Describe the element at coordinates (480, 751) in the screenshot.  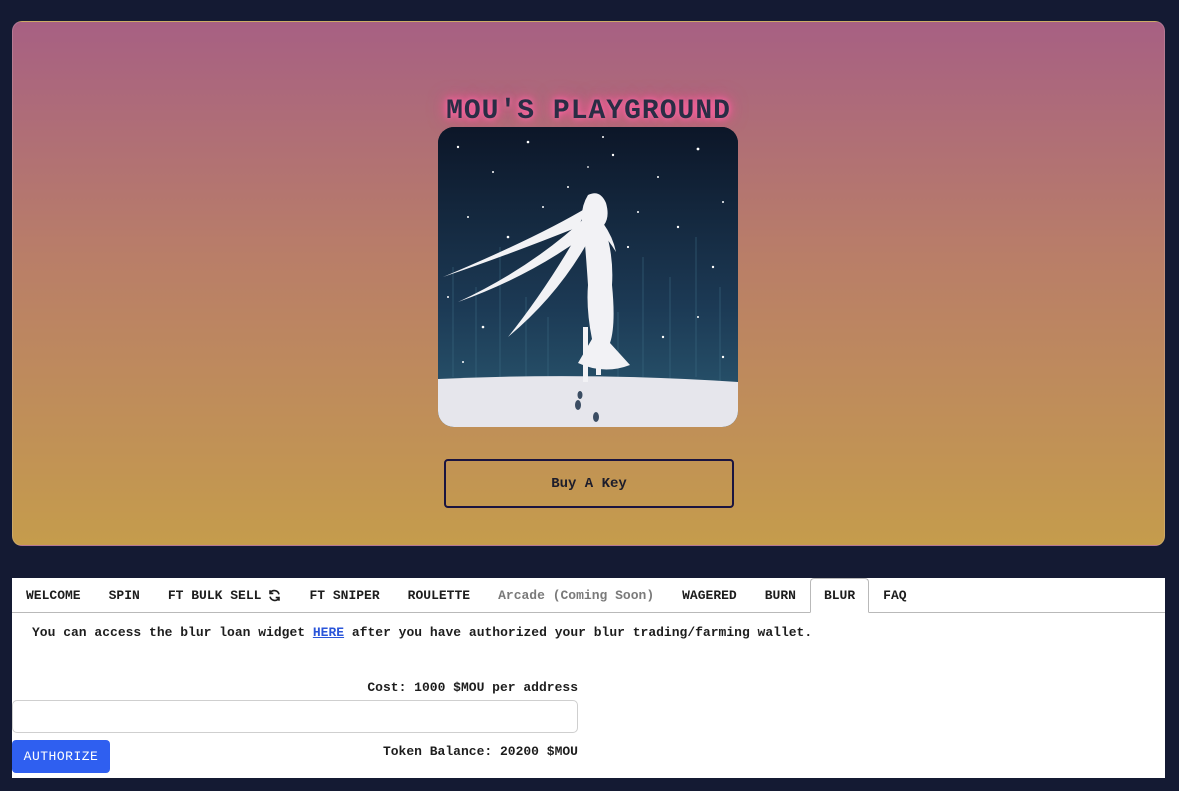
I see `token-balance-label: Token Balance: 20200 $MOU` at that location.